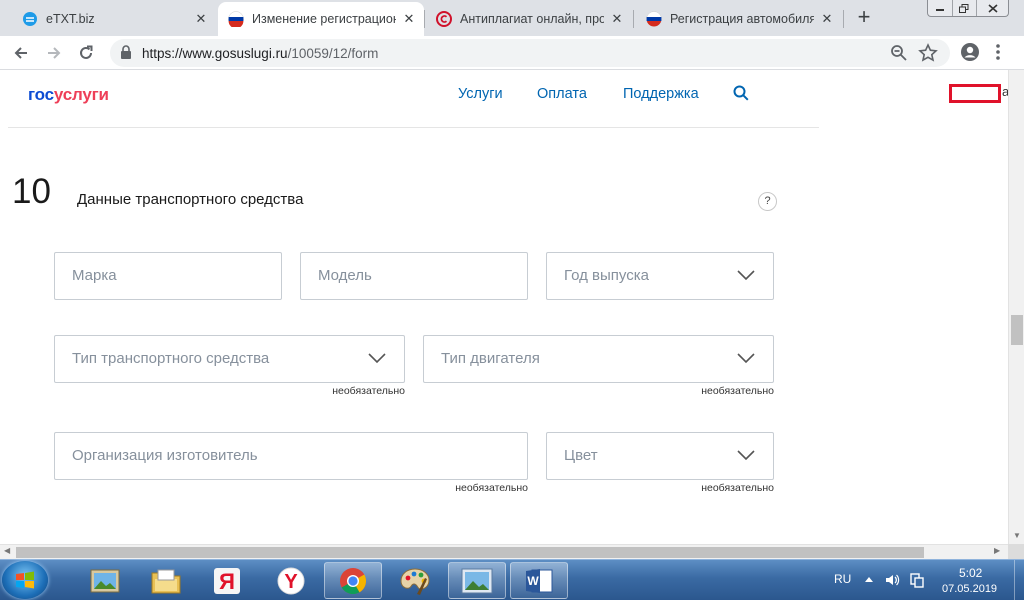  What do you see at coordinates (869, 579) in the screenshot?
I see `show-hidden-icons-arrow-icon` at bounding box center [869, 579].